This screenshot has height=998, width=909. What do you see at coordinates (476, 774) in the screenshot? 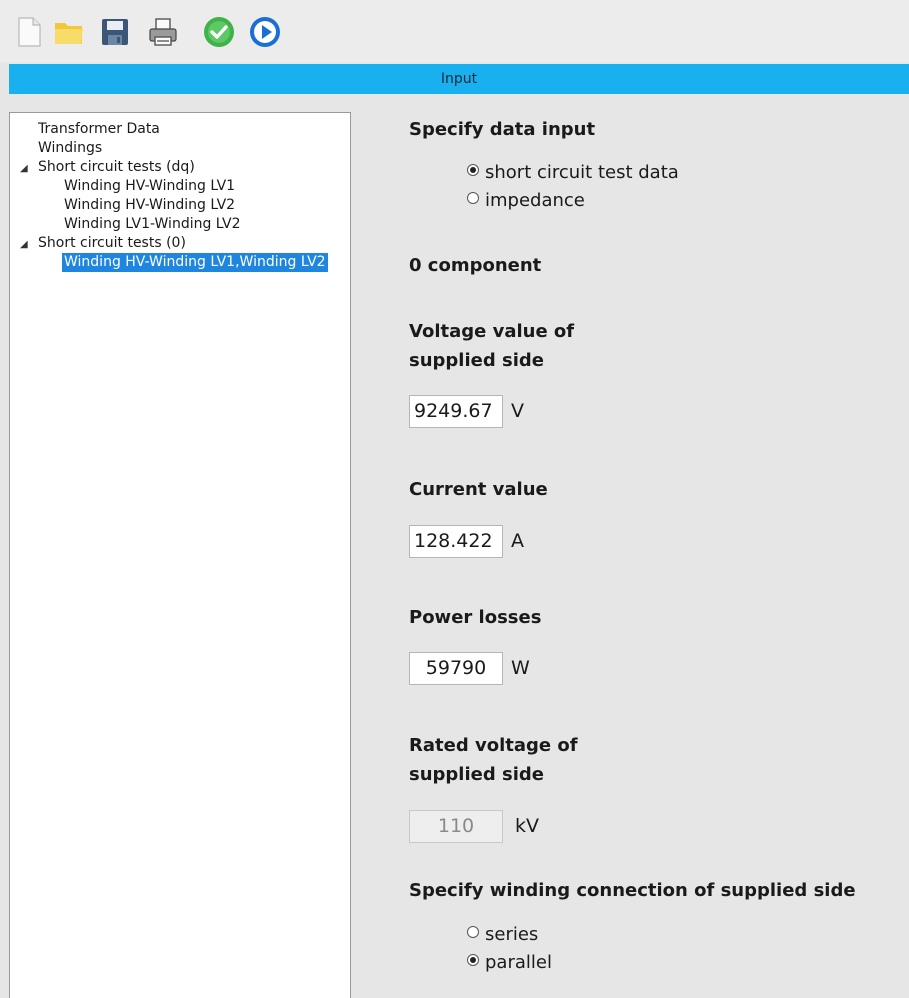
I see `rated-voltage-heading-line2: supplied side` at bounding box center [476, 774].